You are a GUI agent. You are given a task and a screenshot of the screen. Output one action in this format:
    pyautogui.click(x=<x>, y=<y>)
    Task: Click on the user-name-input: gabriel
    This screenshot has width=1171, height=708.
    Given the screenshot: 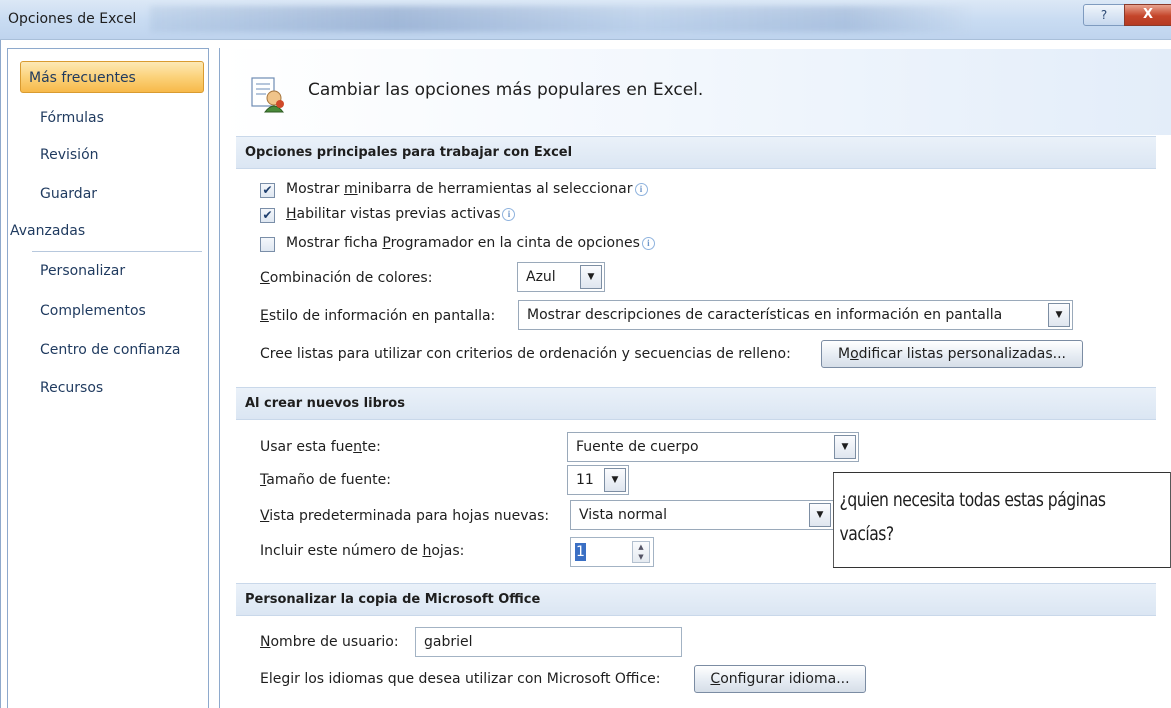 What is the action you would take?
    pyautogui.click(x=548, y=642)
    